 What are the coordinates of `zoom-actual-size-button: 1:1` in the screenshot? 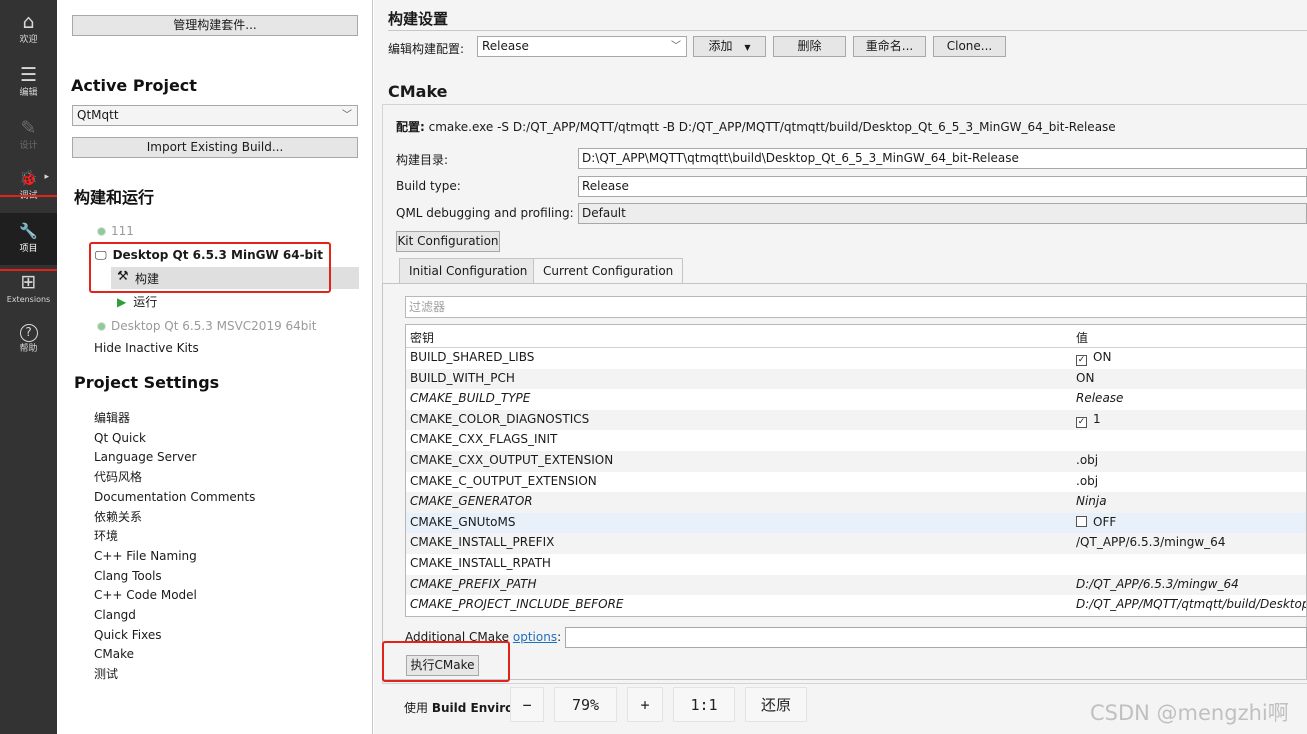 It's located at (704, 704).